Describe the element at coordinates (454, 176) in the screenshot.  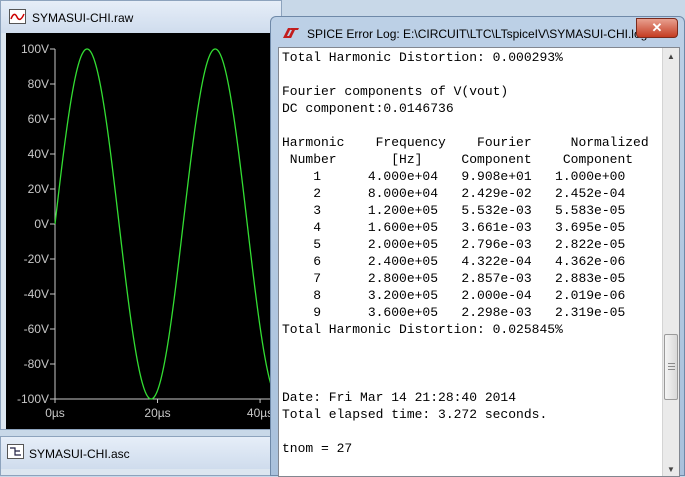
I see `log-line: 1 4.000e+04 9.908e+01 1.000e+00` at that location.